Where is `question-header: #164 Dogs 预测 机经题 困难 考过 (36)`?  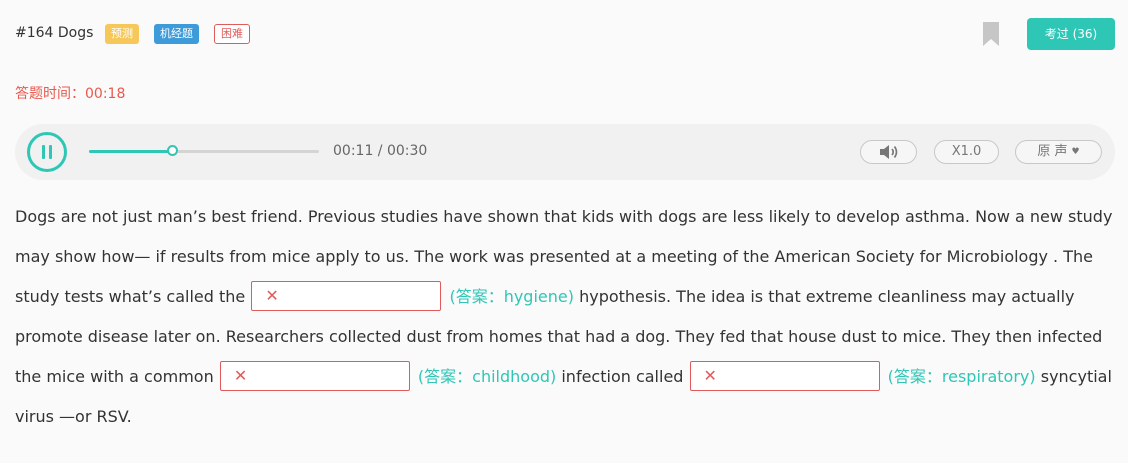 question-header: #164 Dogs 预测 机经题 困难 考过 (36) is located at coordinates (565, 34).